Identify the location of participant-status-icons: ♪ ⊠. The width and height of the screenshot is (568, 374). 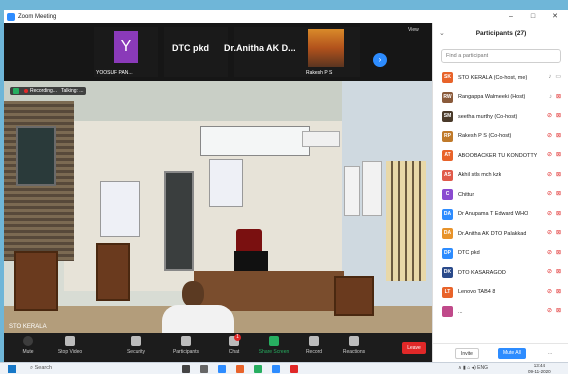
(555, 96).